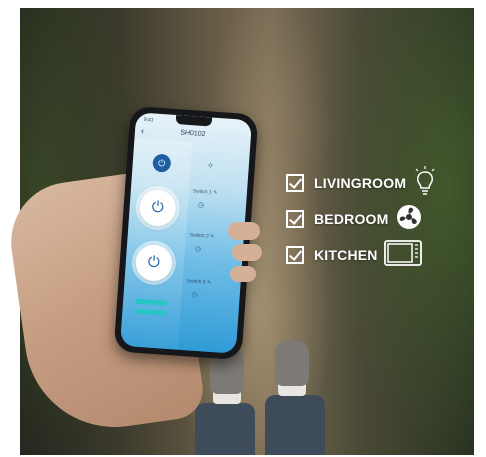  I want to click on power-button-switch-1: ⏻, so click(157, 208).